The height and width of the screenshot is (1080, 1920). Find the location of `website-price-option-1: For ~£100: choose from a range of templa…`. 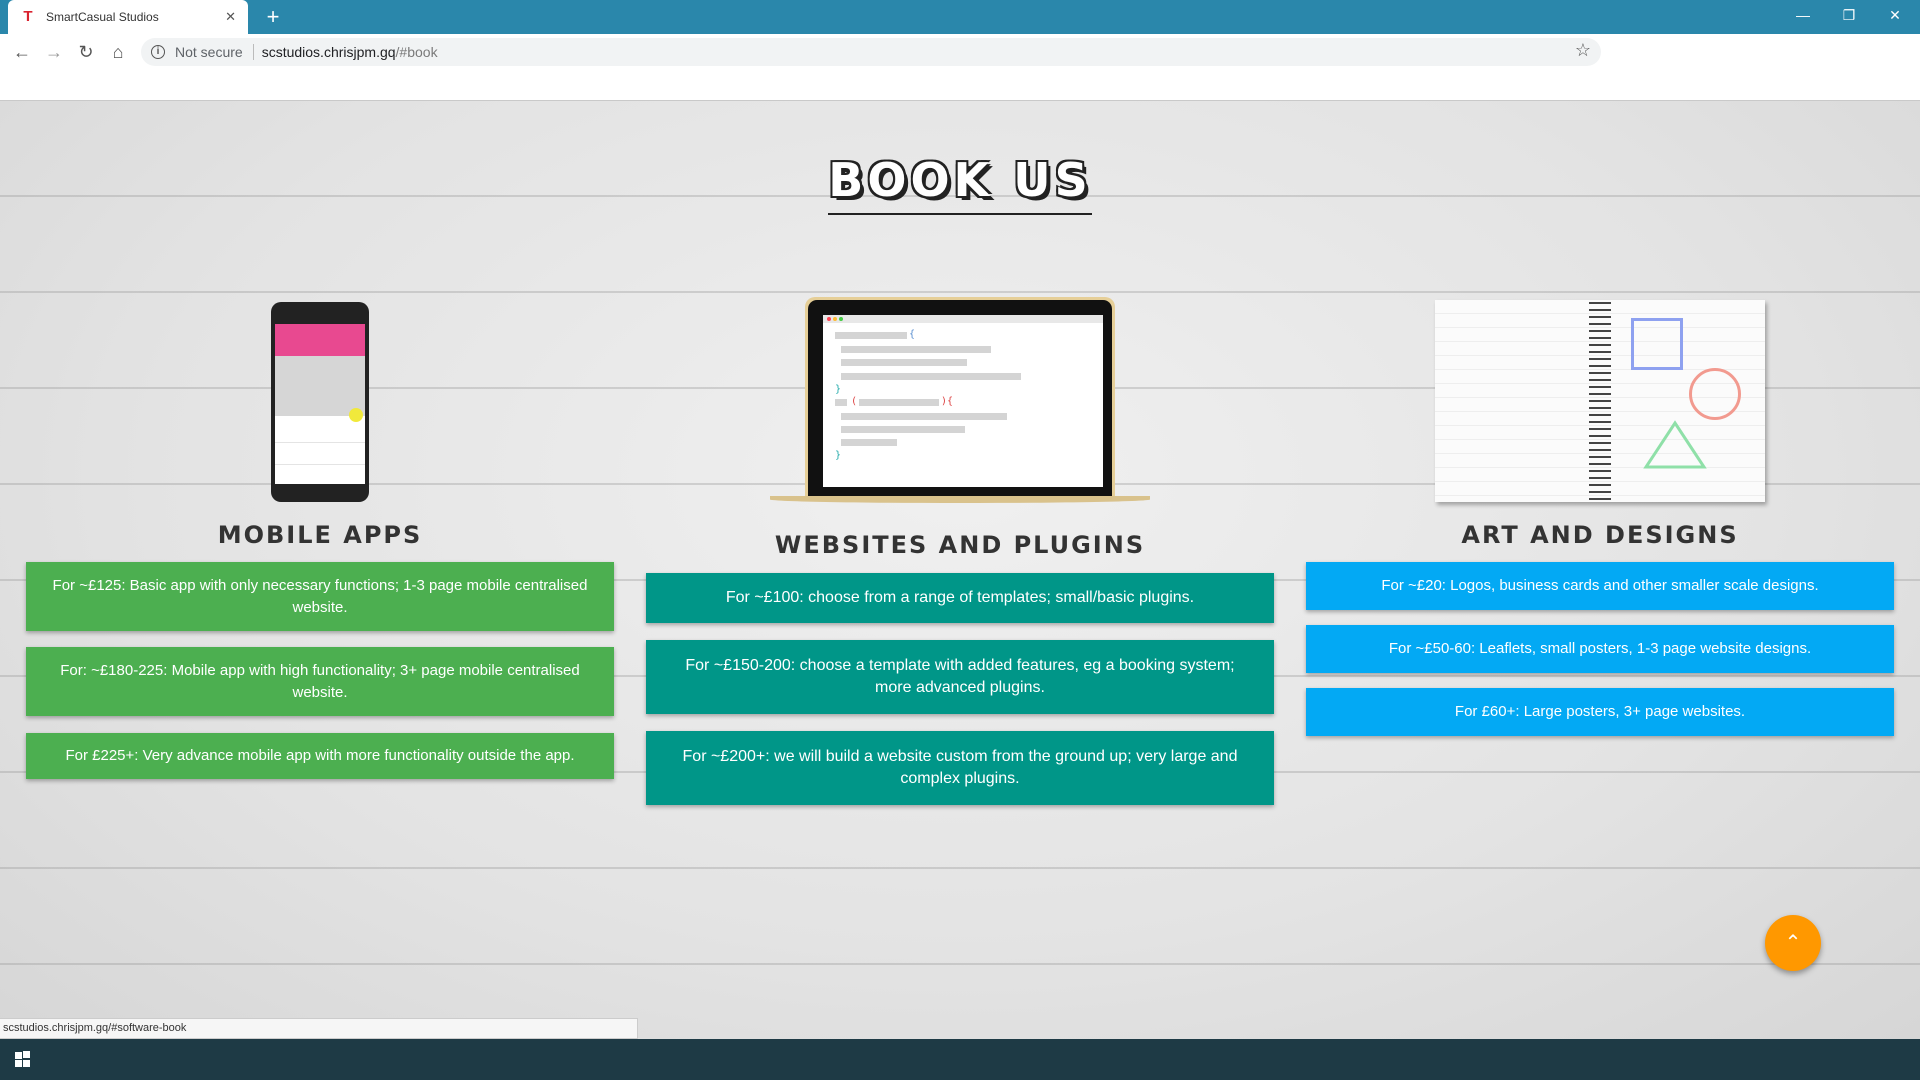

website-price-option-1: For ~£100: choose from a range of templa… is located at coordinates (960, 598).